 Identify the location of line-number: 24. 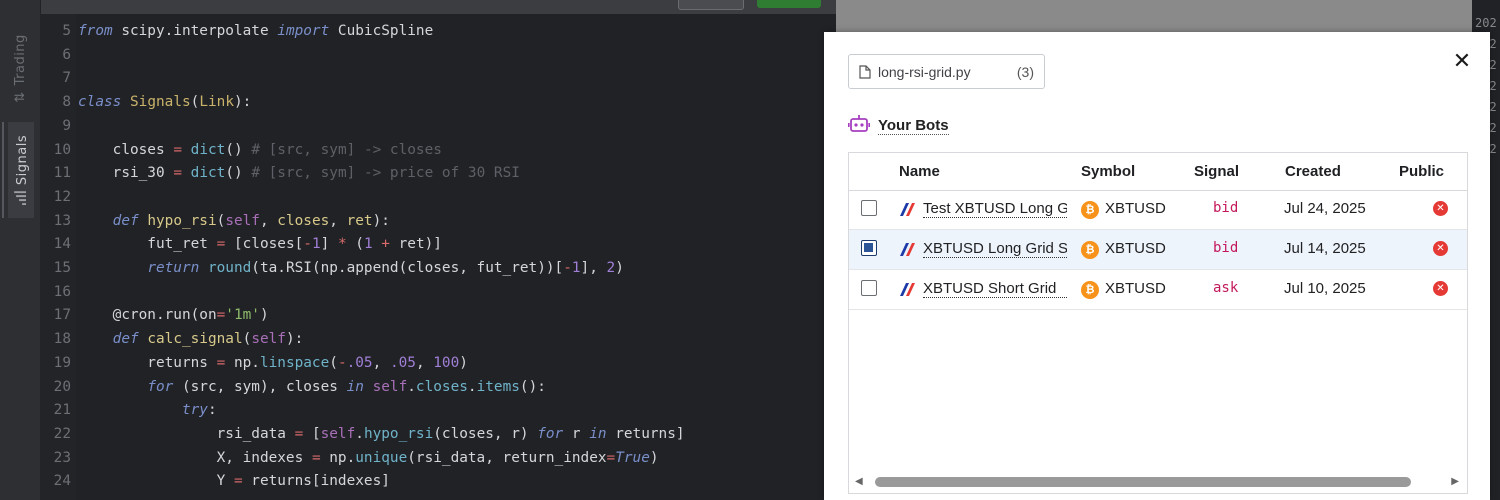
(62, 481).